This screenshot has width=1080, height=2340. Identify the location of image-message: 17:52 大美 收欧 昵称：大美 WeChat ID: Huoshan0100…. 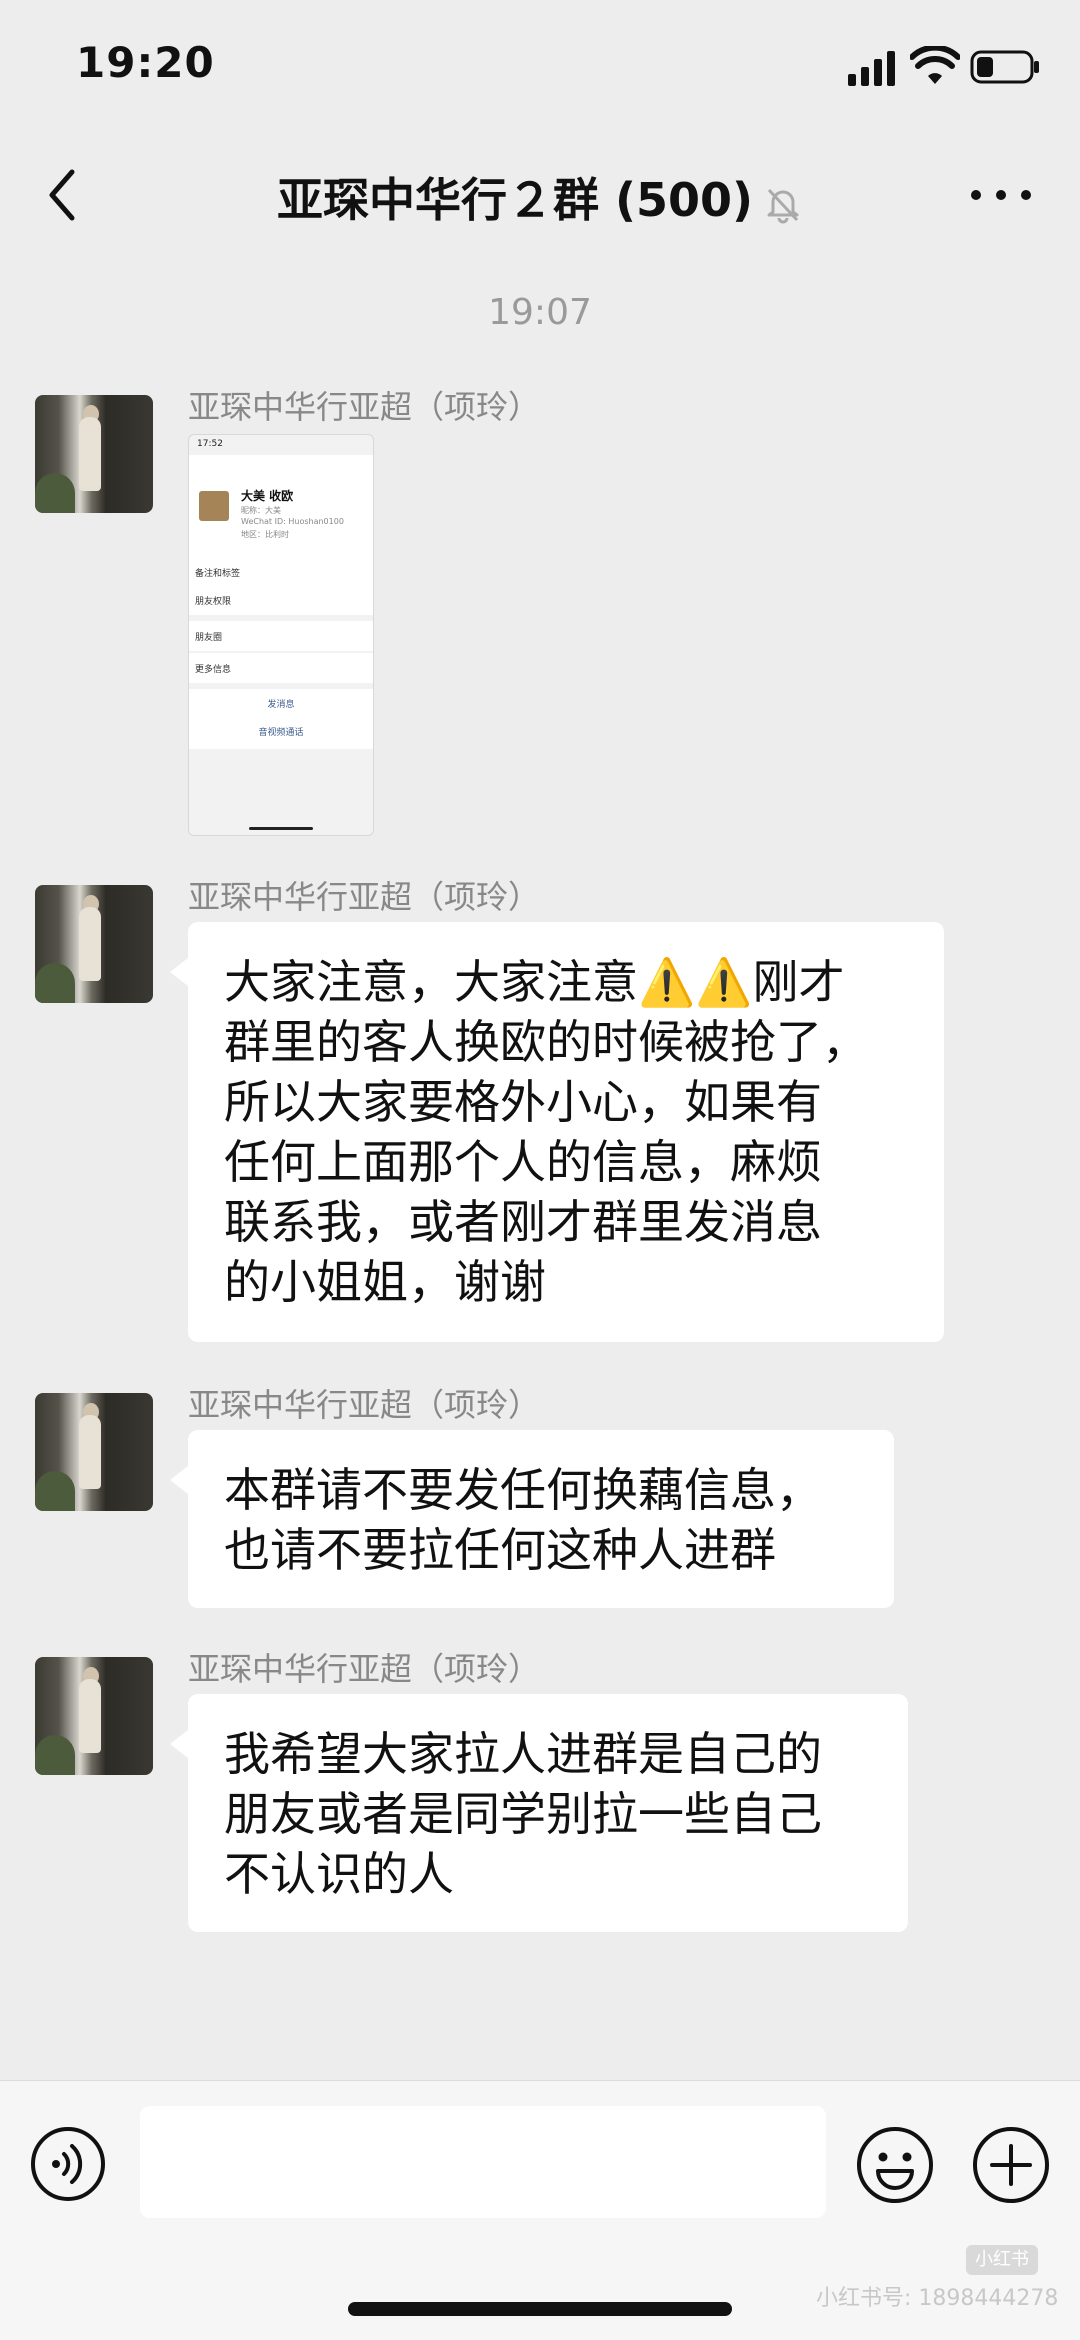
(281, 635).